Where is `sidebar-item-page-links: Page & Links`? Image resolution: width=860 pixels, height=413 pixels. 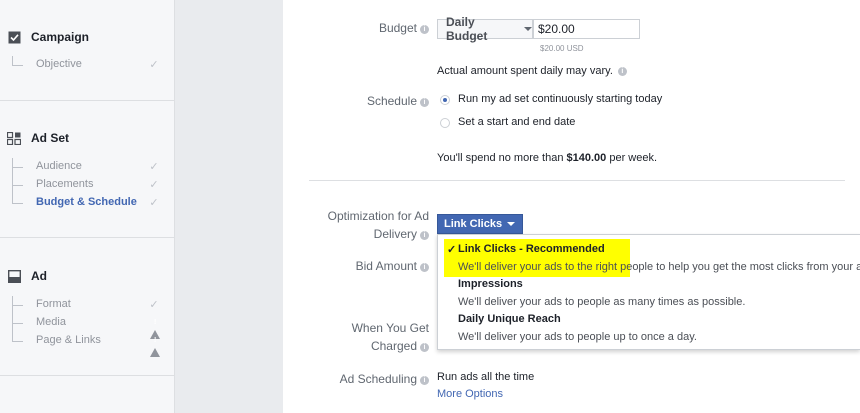
sidebar-item-page-links: Page & Links is located at coordinates (86, 339).